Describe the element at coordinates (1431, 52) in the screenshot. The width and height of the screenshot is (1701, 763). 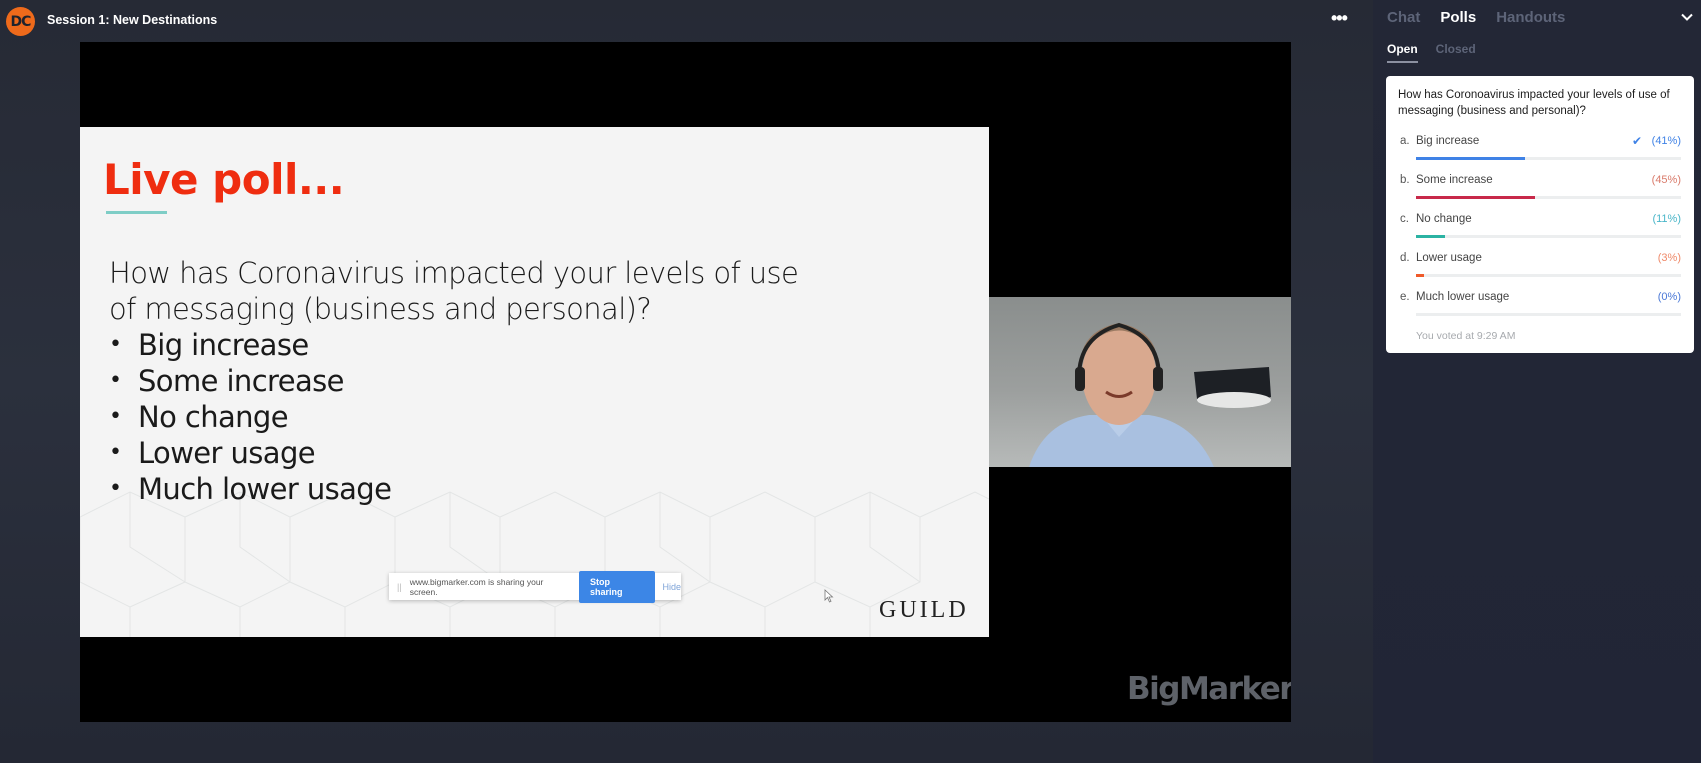
I see `poll-subtabs: Open Closed` at that location.